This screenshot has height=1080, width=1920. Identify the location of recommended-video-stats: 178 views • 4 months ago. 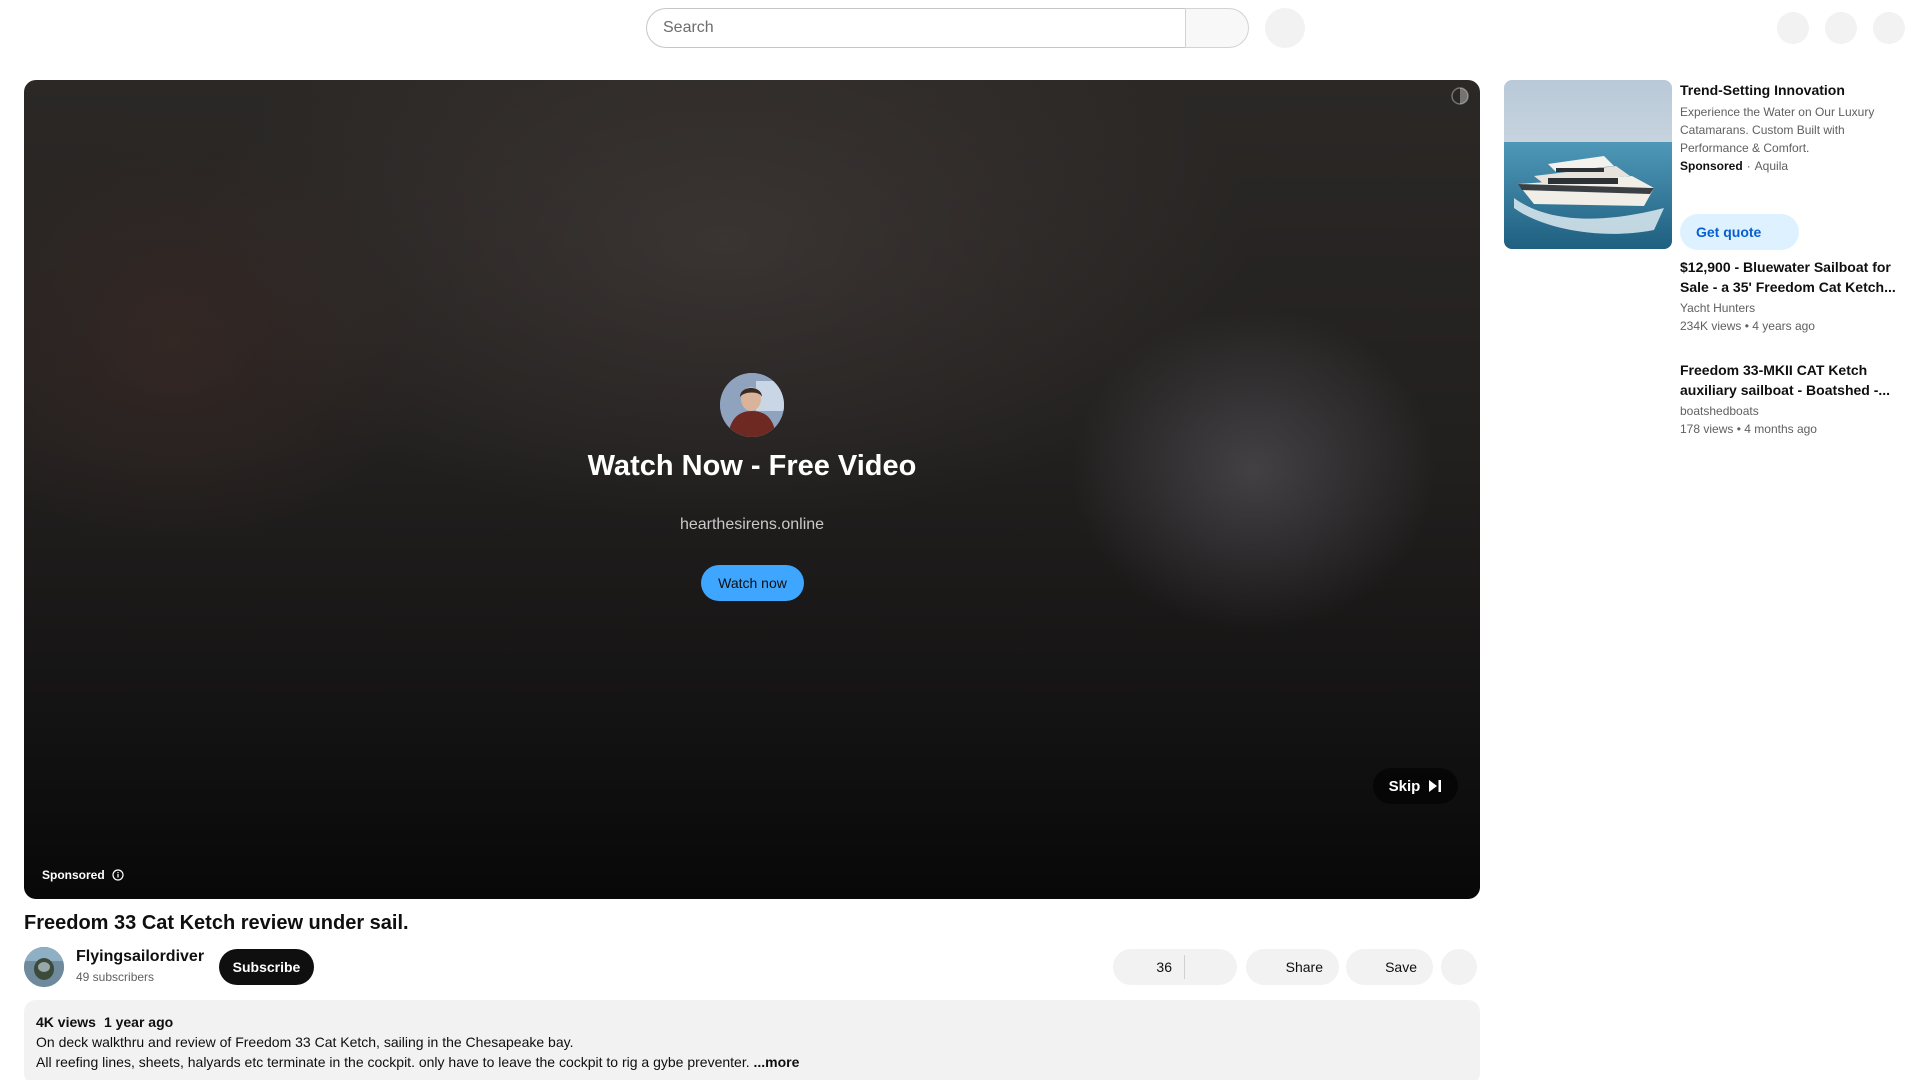
(1790, 429).